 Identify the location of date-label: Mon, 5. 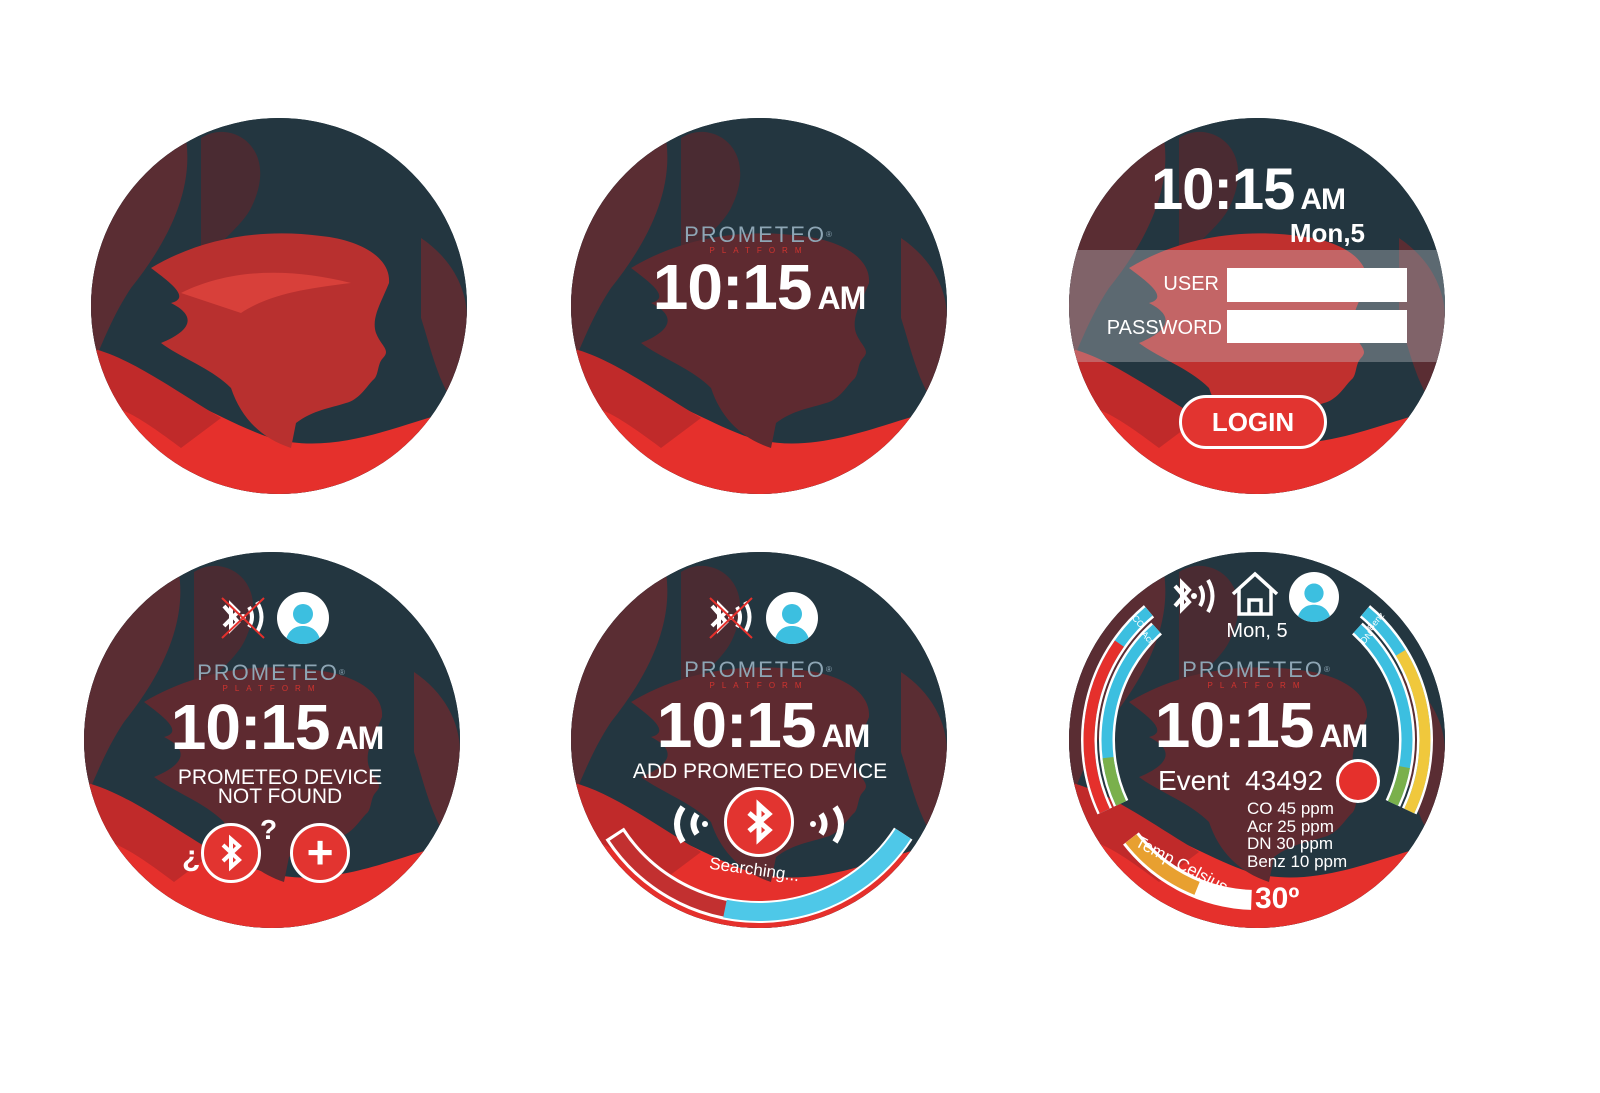
(1257, 631).